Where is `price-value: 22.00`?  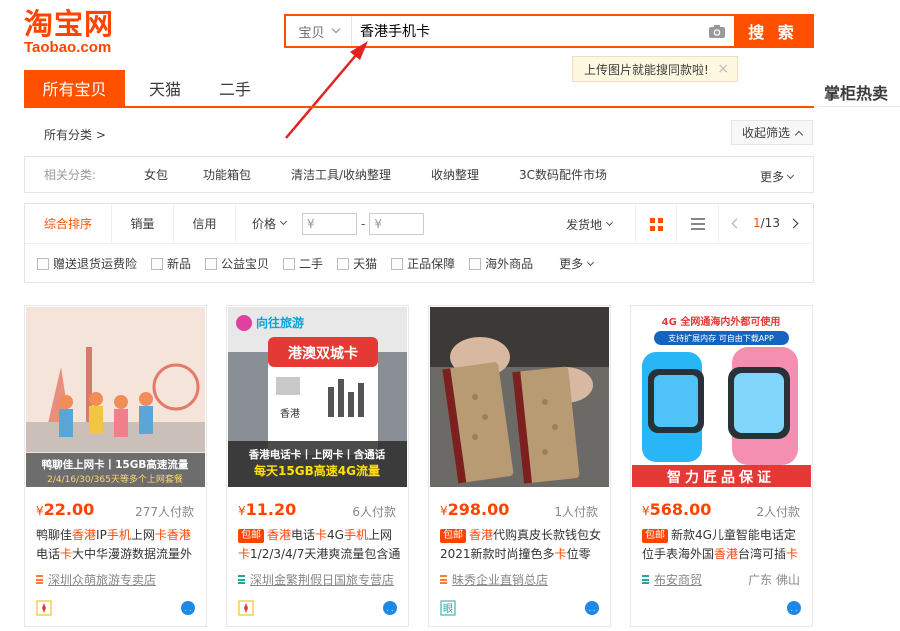 price-value: 22.00 is located at coordinates (69, 509).